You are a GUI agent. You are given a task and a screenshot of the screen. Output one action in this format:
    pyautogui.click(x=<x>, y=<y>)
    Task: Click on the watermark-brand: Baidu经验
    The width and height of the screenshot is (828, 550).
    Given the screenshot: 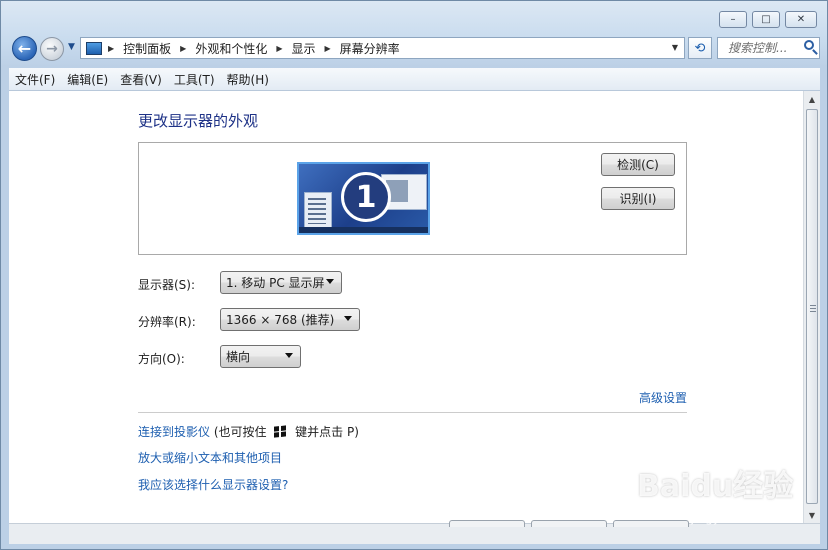 What is the action you would take?
    pyautogui.click(x=715, y=486)
    